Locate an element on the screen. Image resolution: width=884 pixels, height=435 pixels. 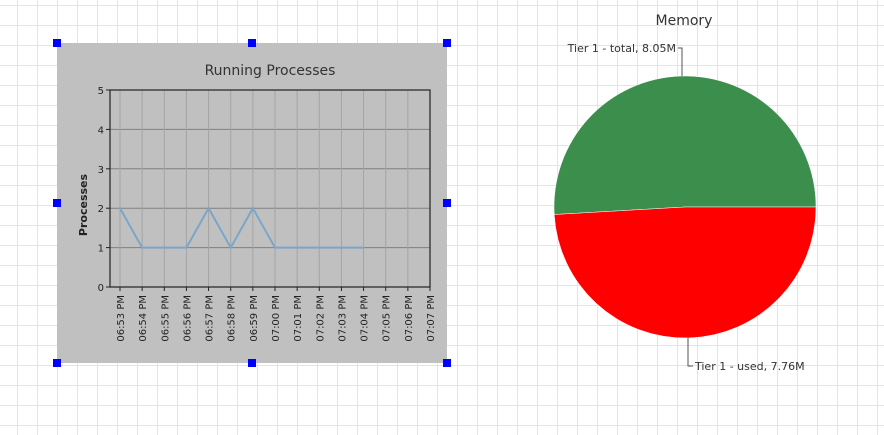
x-tick-label: 07:05 PM is located at coordinates (387, 318).